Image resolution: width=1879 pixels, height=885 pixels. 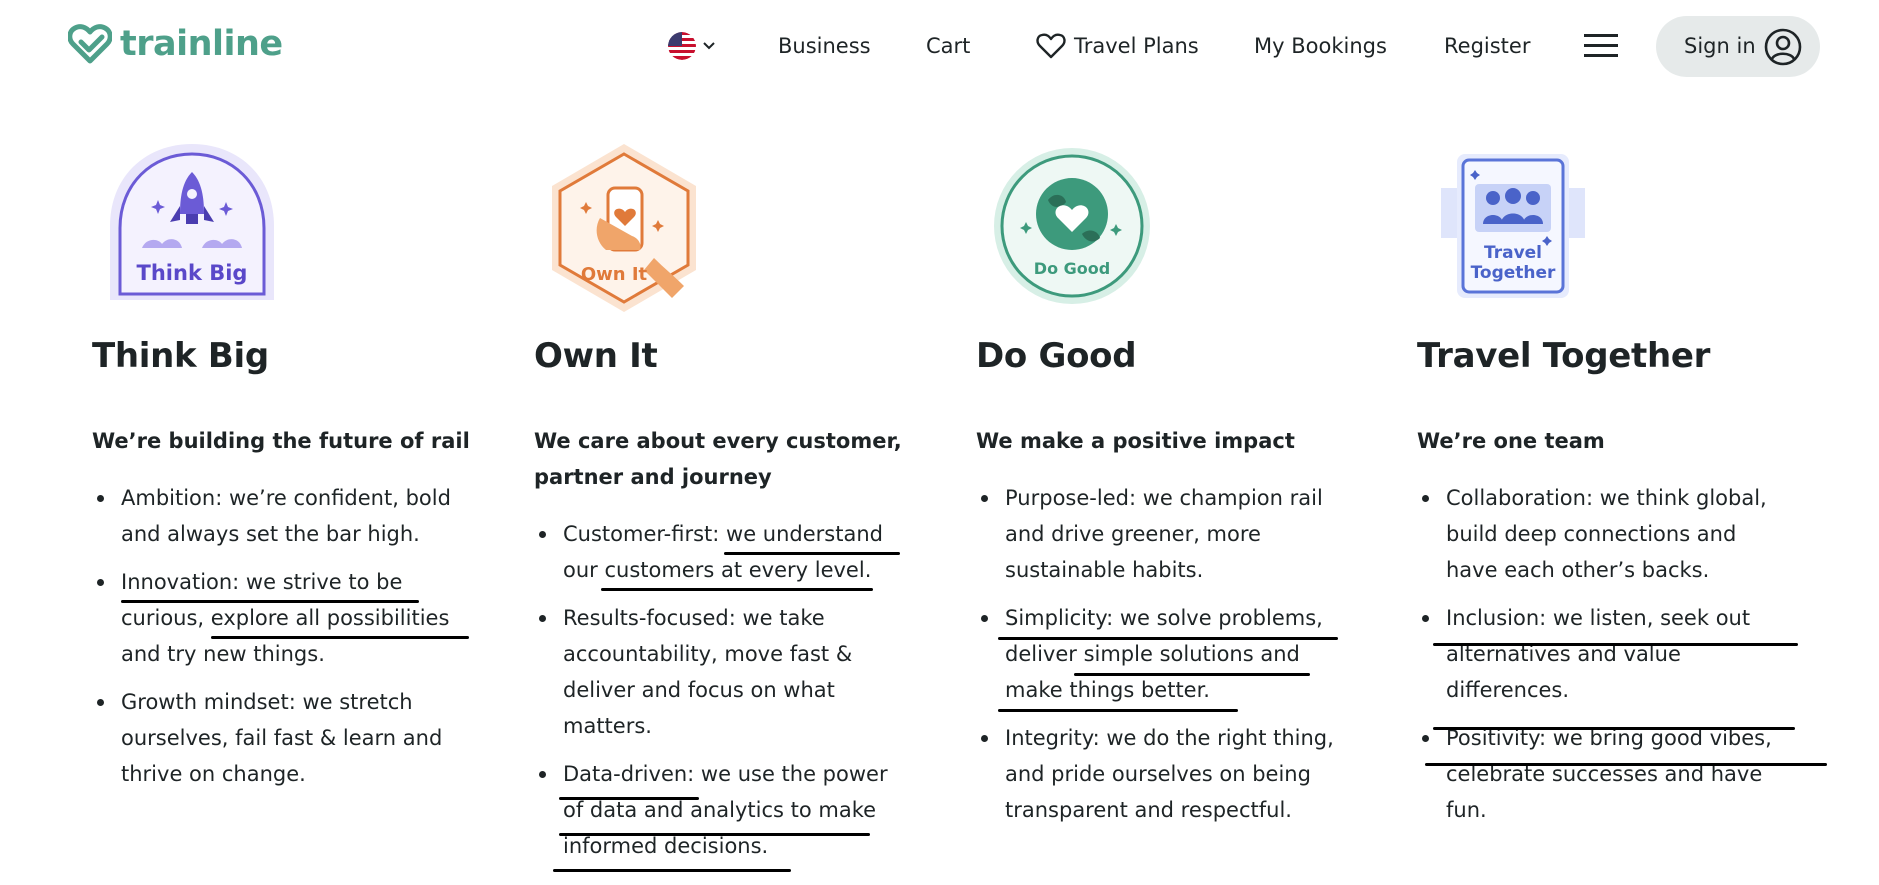 I want to click on hamburger-menu-icon, so click(x=1601, y=46).